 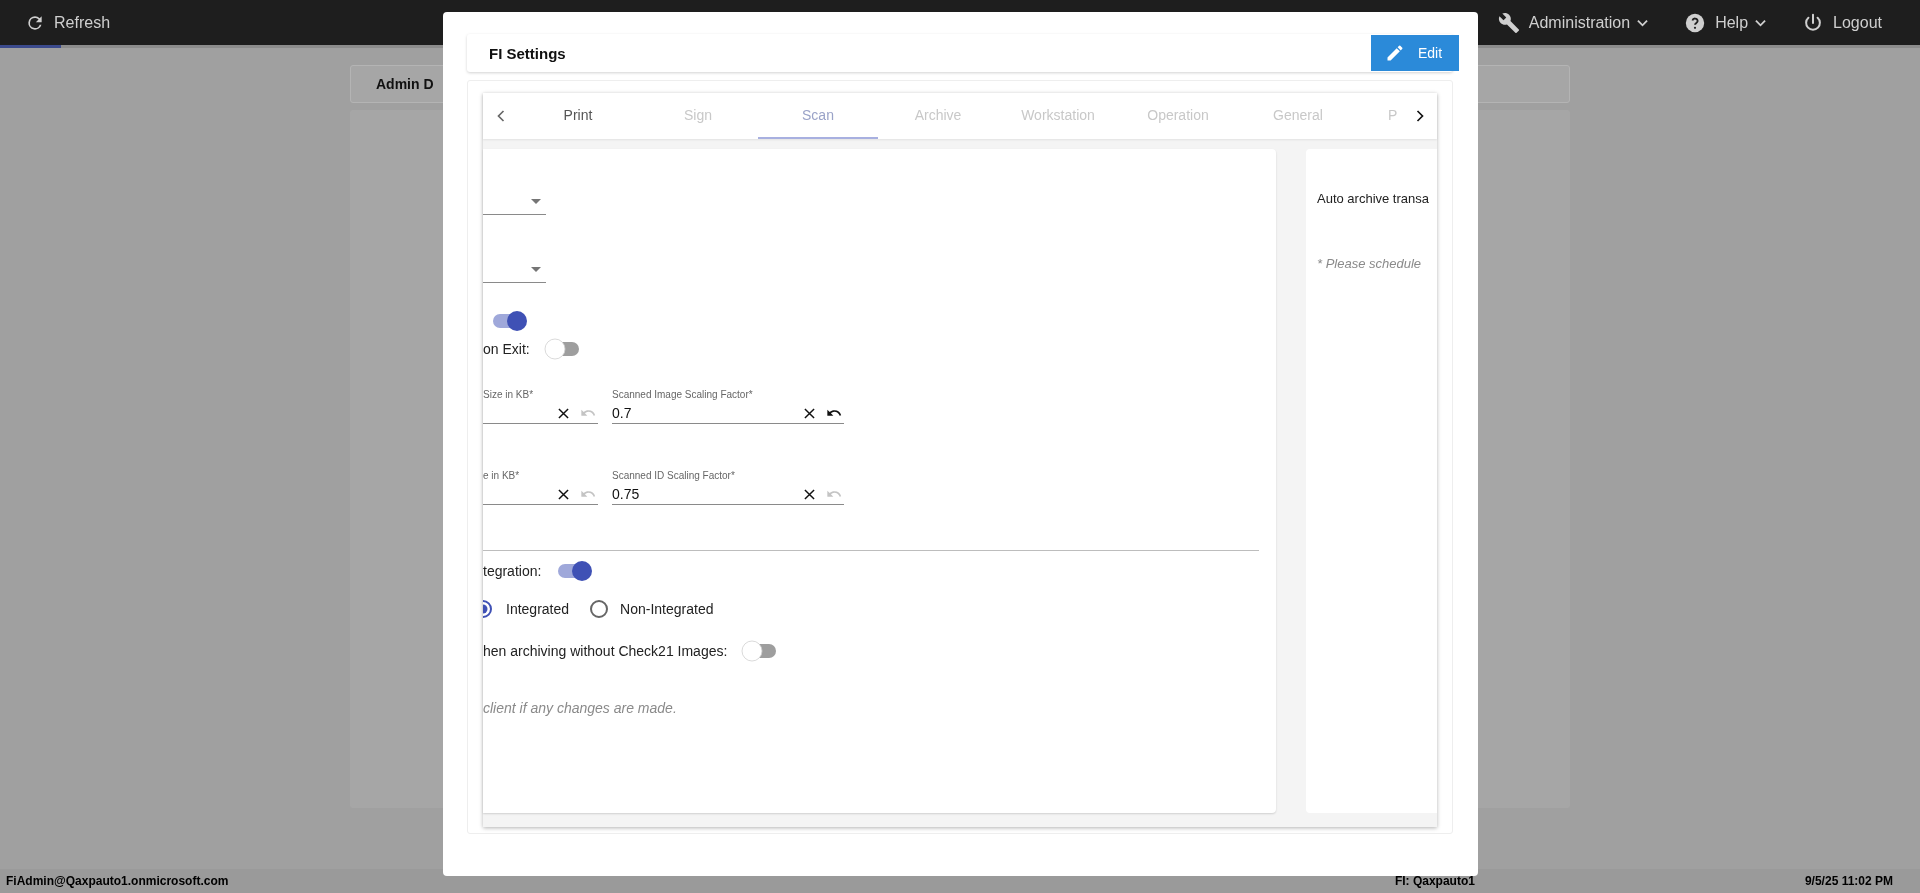 What do you see at coordinates (1508, 22) in the screenshot?
I see `wrench-icon` at bounding box center [1508, 22].